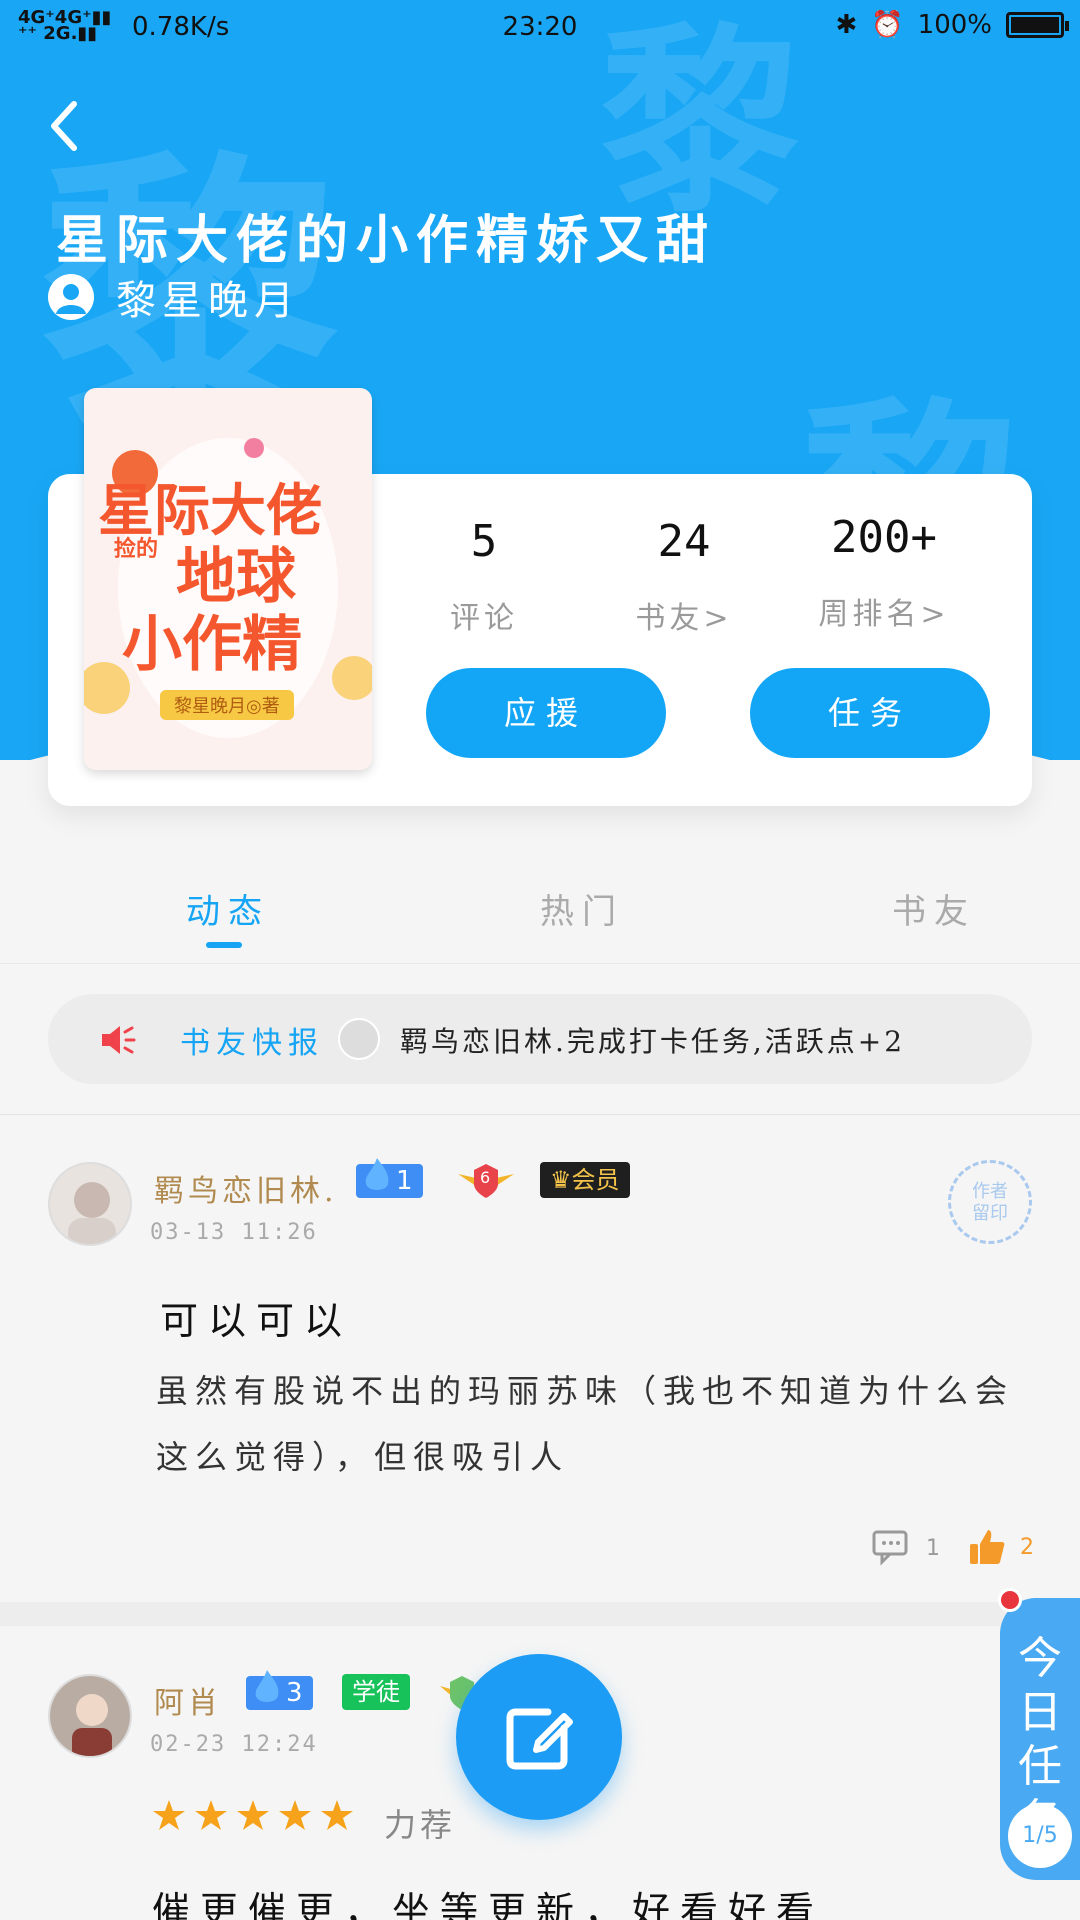  I want to click on like-count: 2, so click(1027, 1547).